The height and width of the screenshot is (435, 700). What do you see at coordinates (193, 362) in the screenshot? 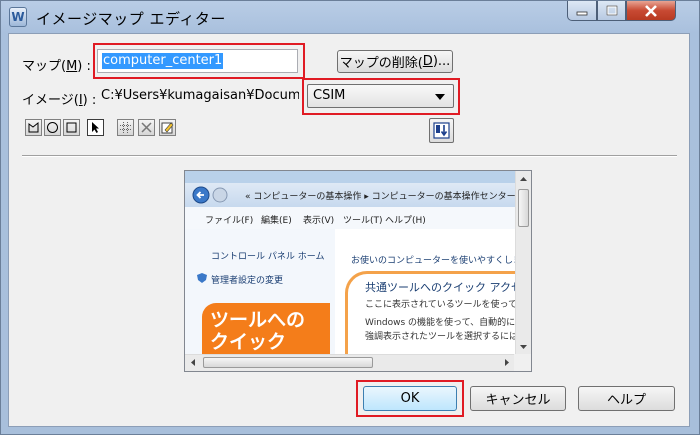
I see `scroll-left-icon` at bounding box center [193, 362].